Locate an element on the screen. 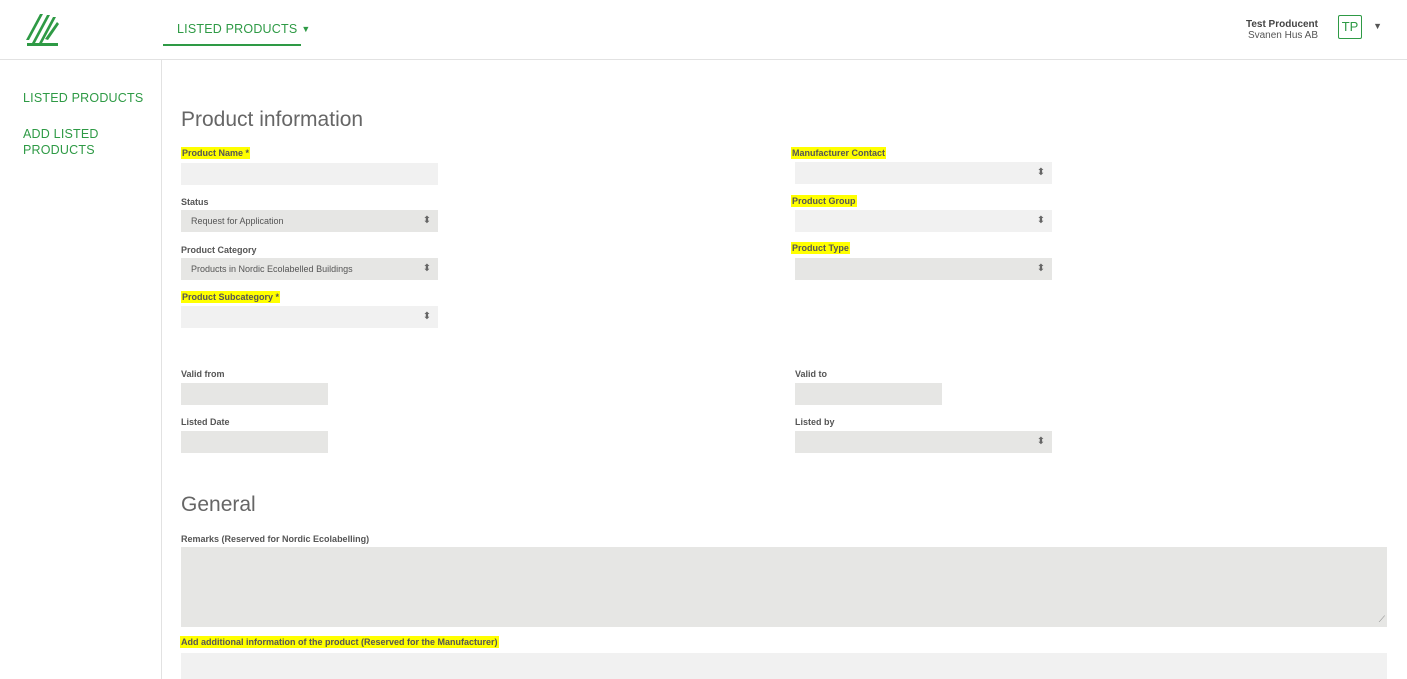 The width and height of the screenshot is (1407, 679). valid-to-label: Valid to is located at coordinates (811, 374).